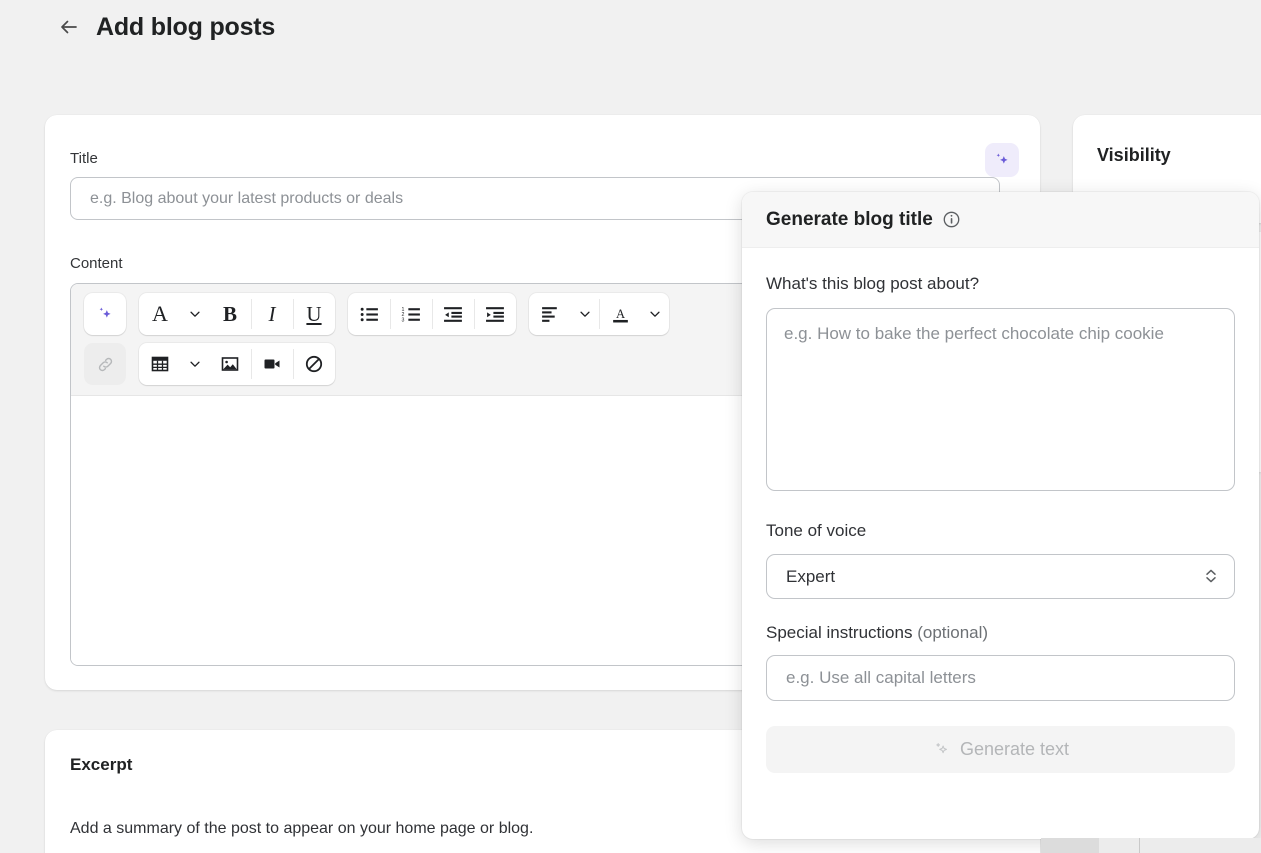  What do you see at coordinates (69, 27) in the screenshot?
I see `back-arrow-icon` at bounding box center [69, 27].